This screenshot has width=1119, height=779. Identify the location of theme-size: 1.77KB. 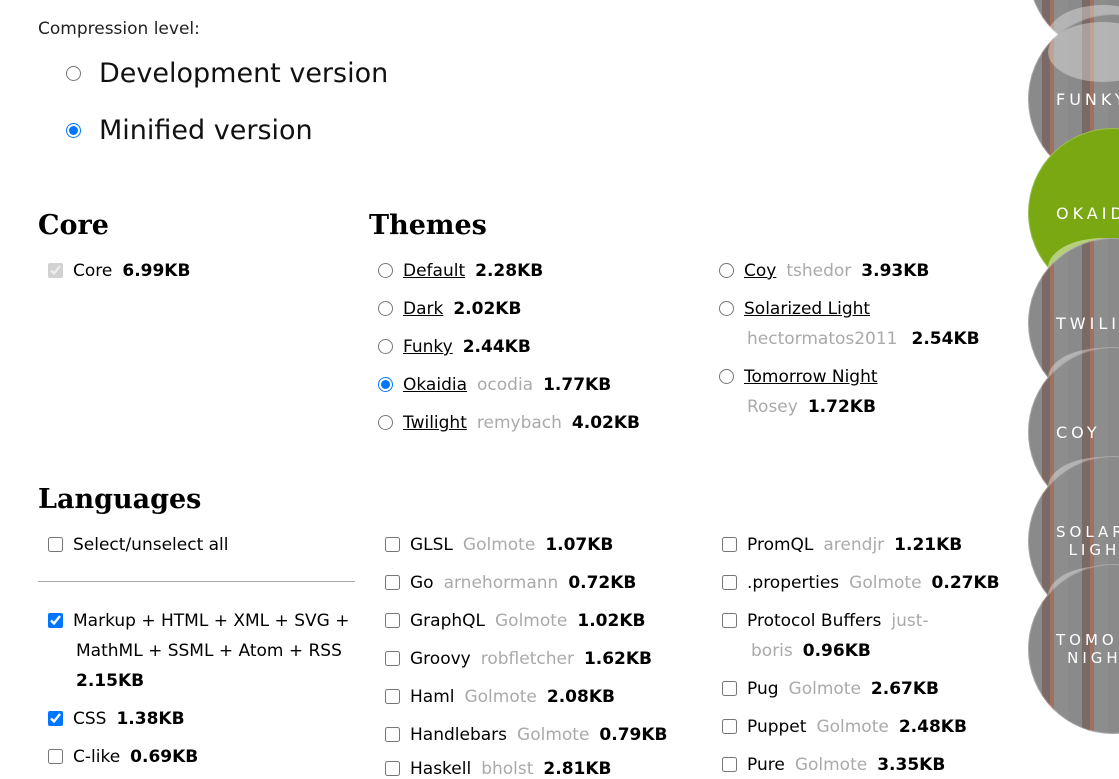
(577, 385).